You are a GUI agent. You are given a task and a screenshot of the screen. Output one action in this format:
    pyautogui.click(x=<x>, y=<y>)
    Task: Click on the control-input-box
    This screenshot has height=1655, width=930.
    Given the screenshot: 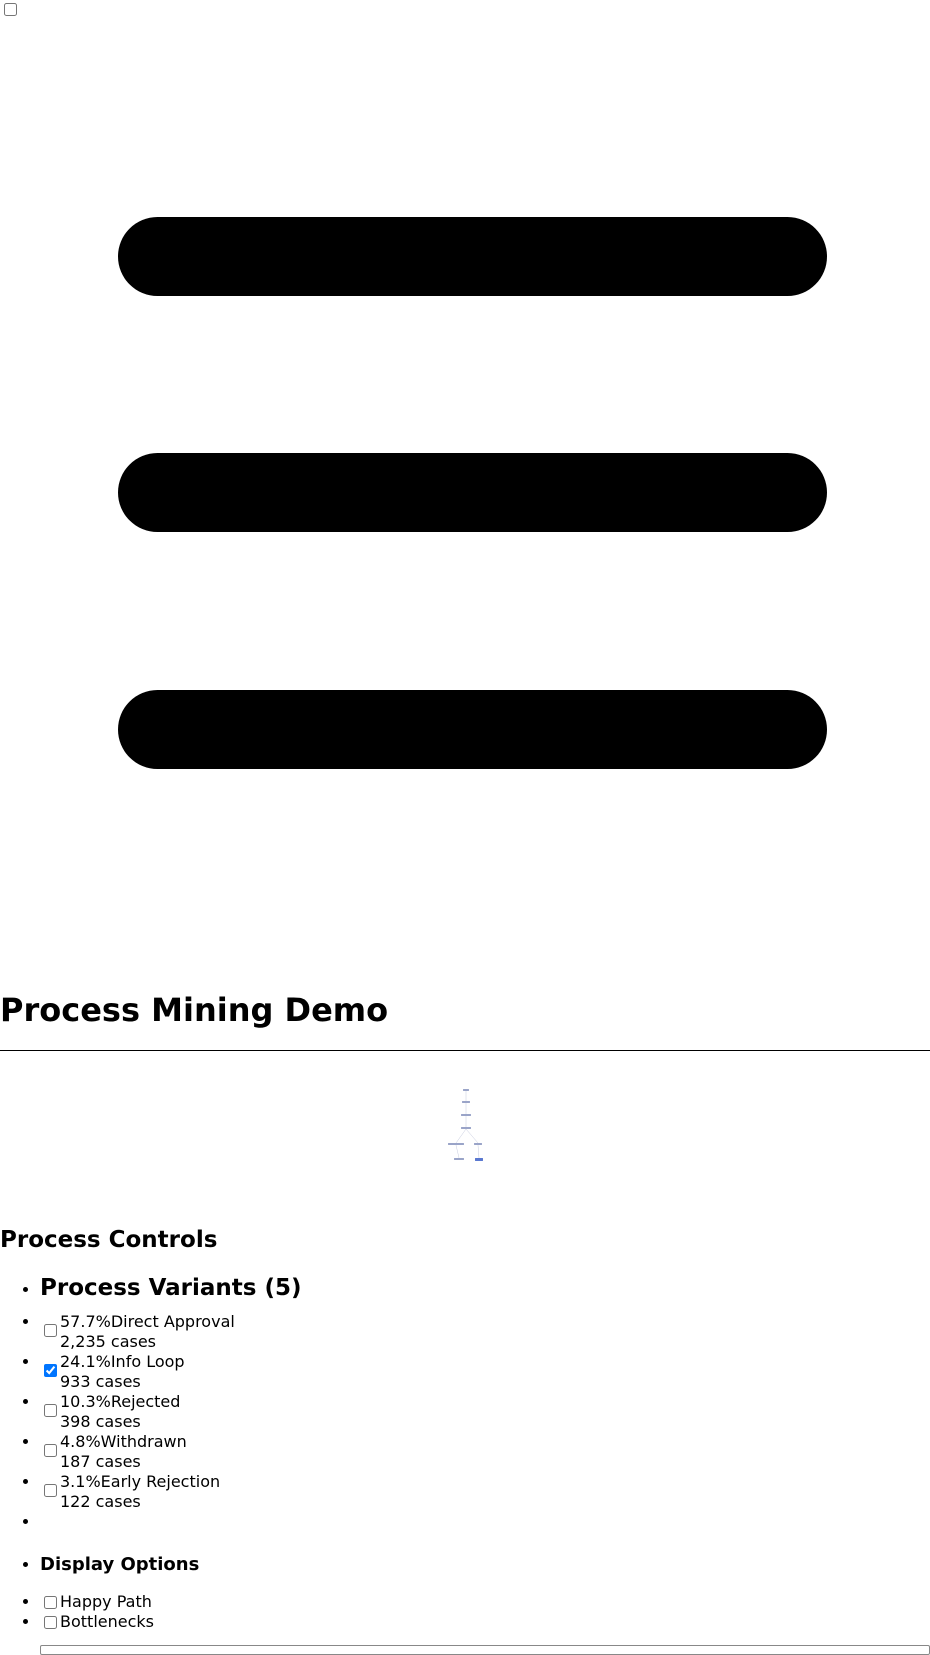 What is the action you would take?
    pyautogui.click(x=485, y=1650)
    